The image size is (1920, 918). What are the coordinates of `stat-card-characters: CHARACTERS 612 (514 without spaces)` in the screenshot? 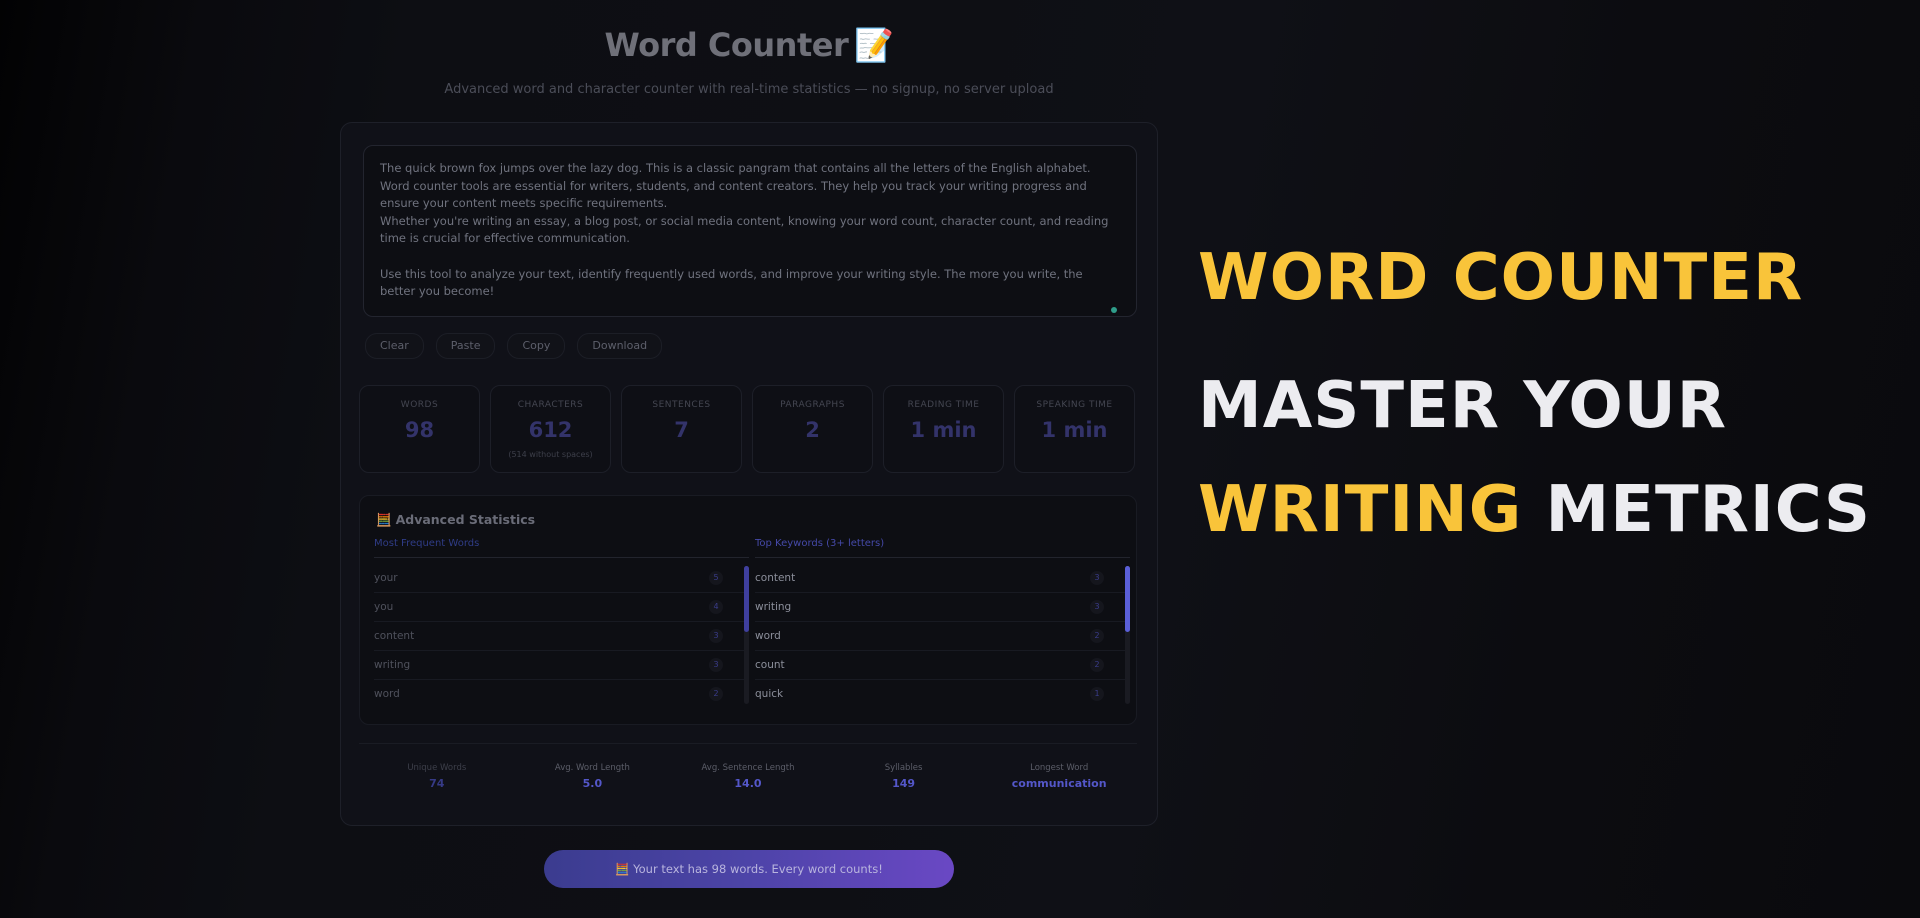 It's located at (550, 429).